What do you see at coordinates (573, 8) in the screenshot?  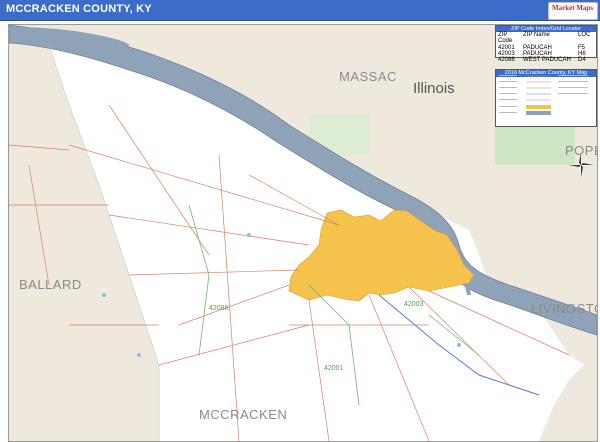 I see `logo-text: Market Maps` at bounding box center [573, 8].